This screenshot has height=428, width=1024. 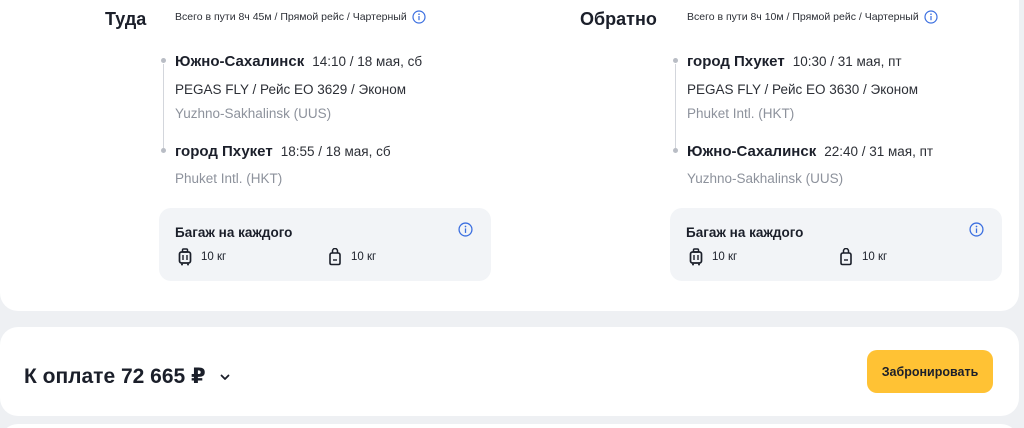 What do you see at coordinates (736, 61) in the screenshot?
I see `departure-city: город Пхукет` at bounding box center [736, 61].